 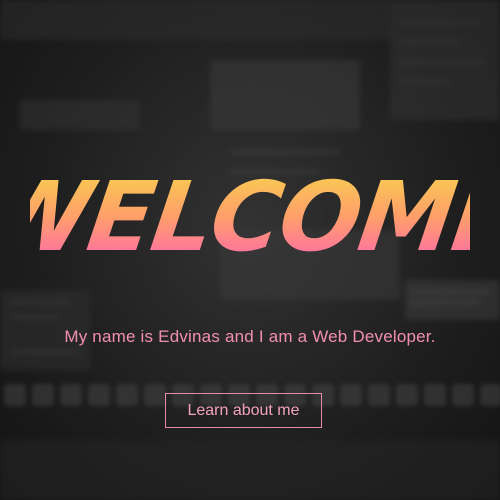 I want to click on learn-about-me-button: Learn about me, so click(x=243, y=410).